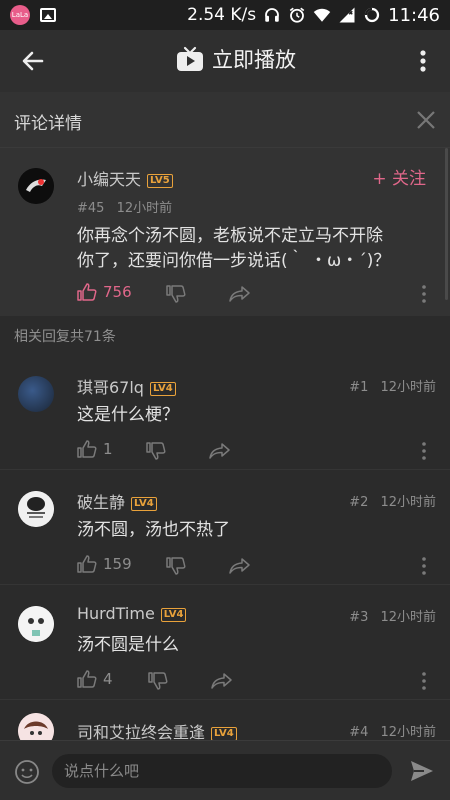  I want to click on battery-ring-icon, so click(372, 15).